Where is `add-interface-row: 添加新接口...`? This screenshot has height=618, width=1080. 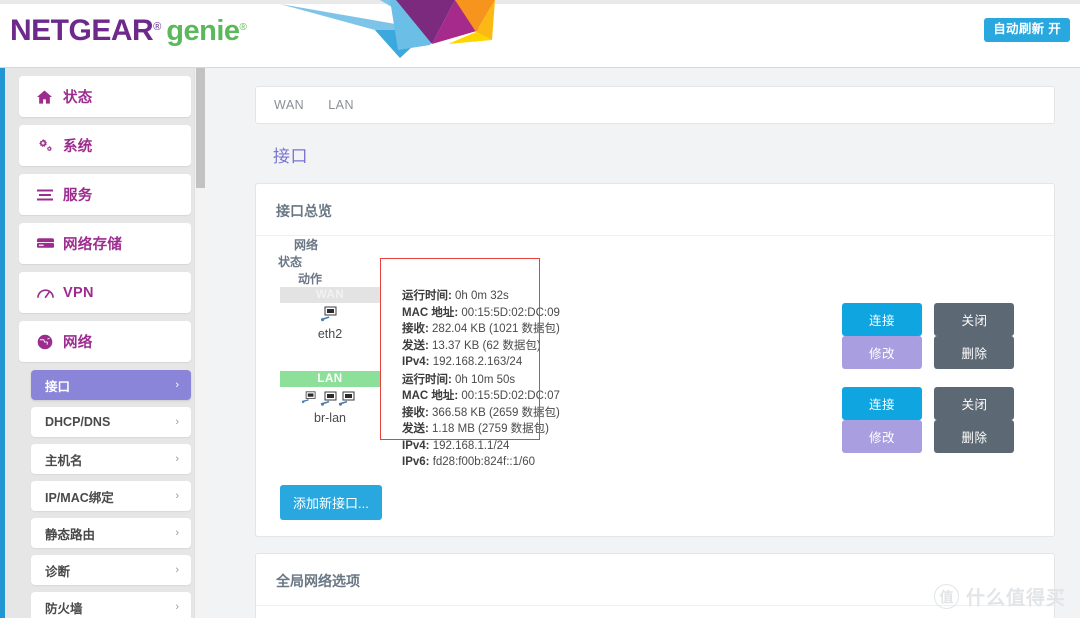
add-interface-row: 添加新接口... is located at coordinates (655, 503).